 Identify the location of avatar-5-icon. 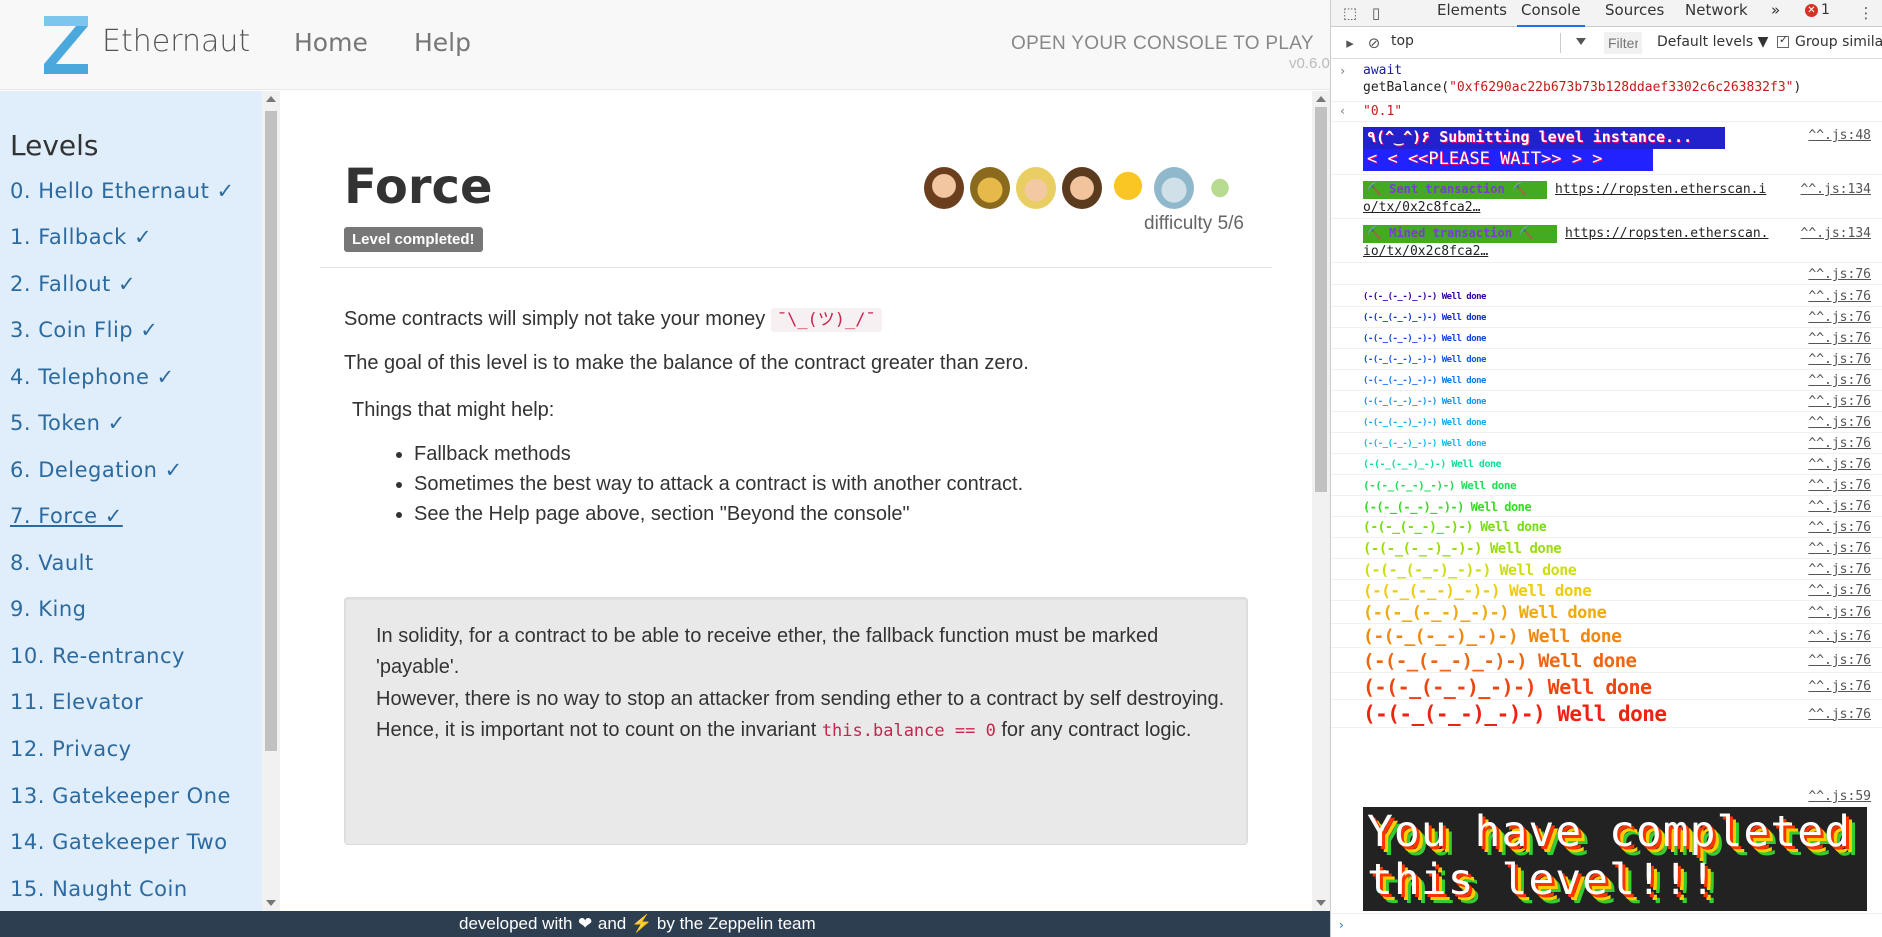
(1128, 188).